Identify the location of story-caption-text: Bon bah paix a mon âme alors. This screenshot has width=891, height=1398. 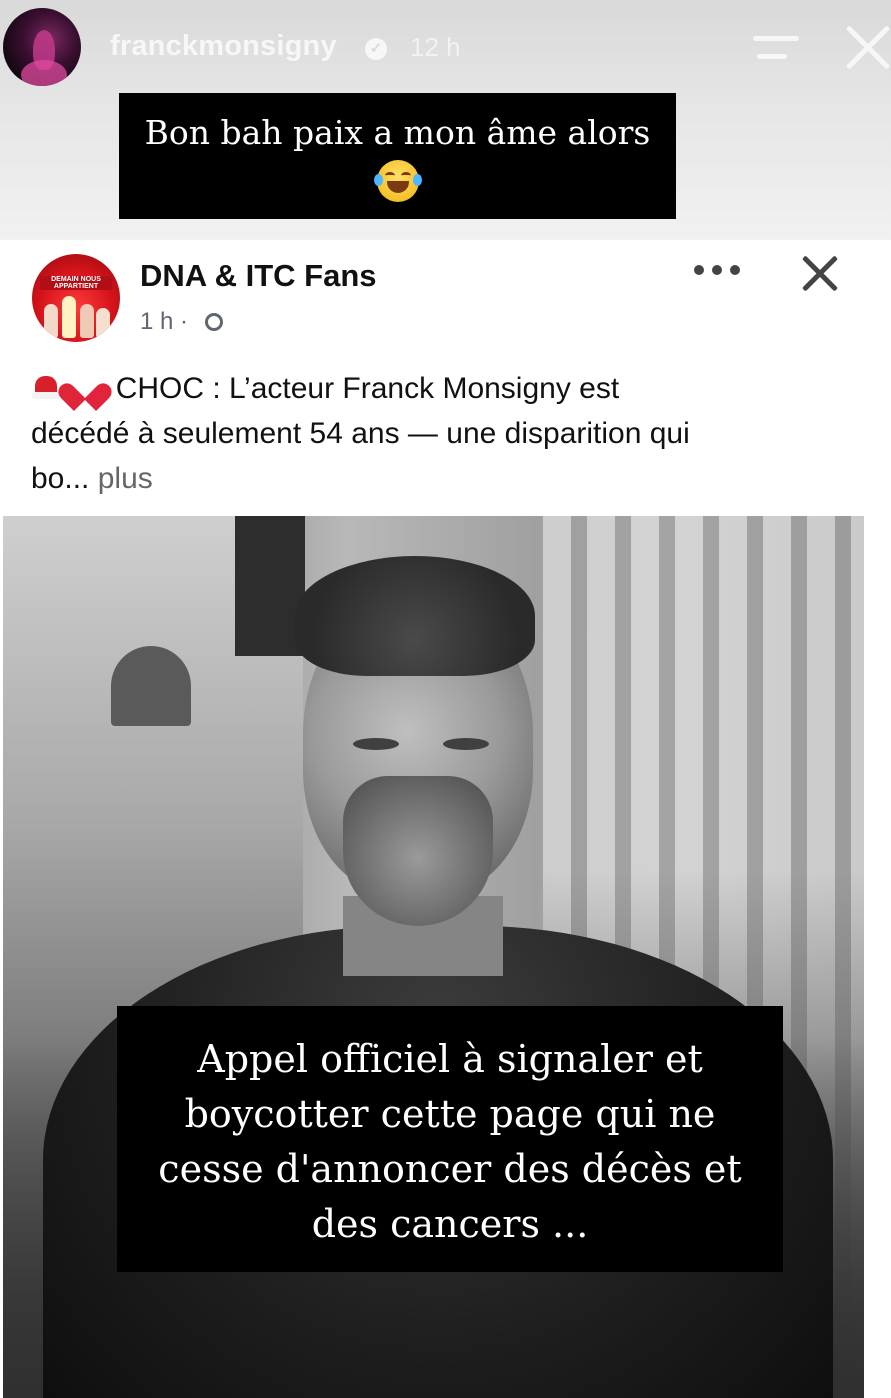
(397, 132).